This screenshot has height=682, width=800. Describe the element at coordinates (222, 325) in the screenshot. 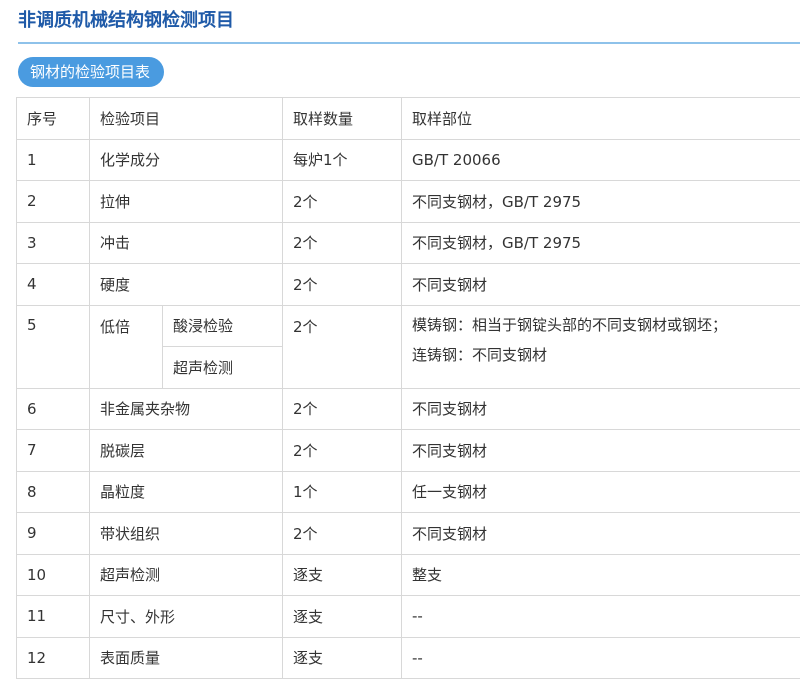

I see `cell-subitem: 酸浸检验` at that location.